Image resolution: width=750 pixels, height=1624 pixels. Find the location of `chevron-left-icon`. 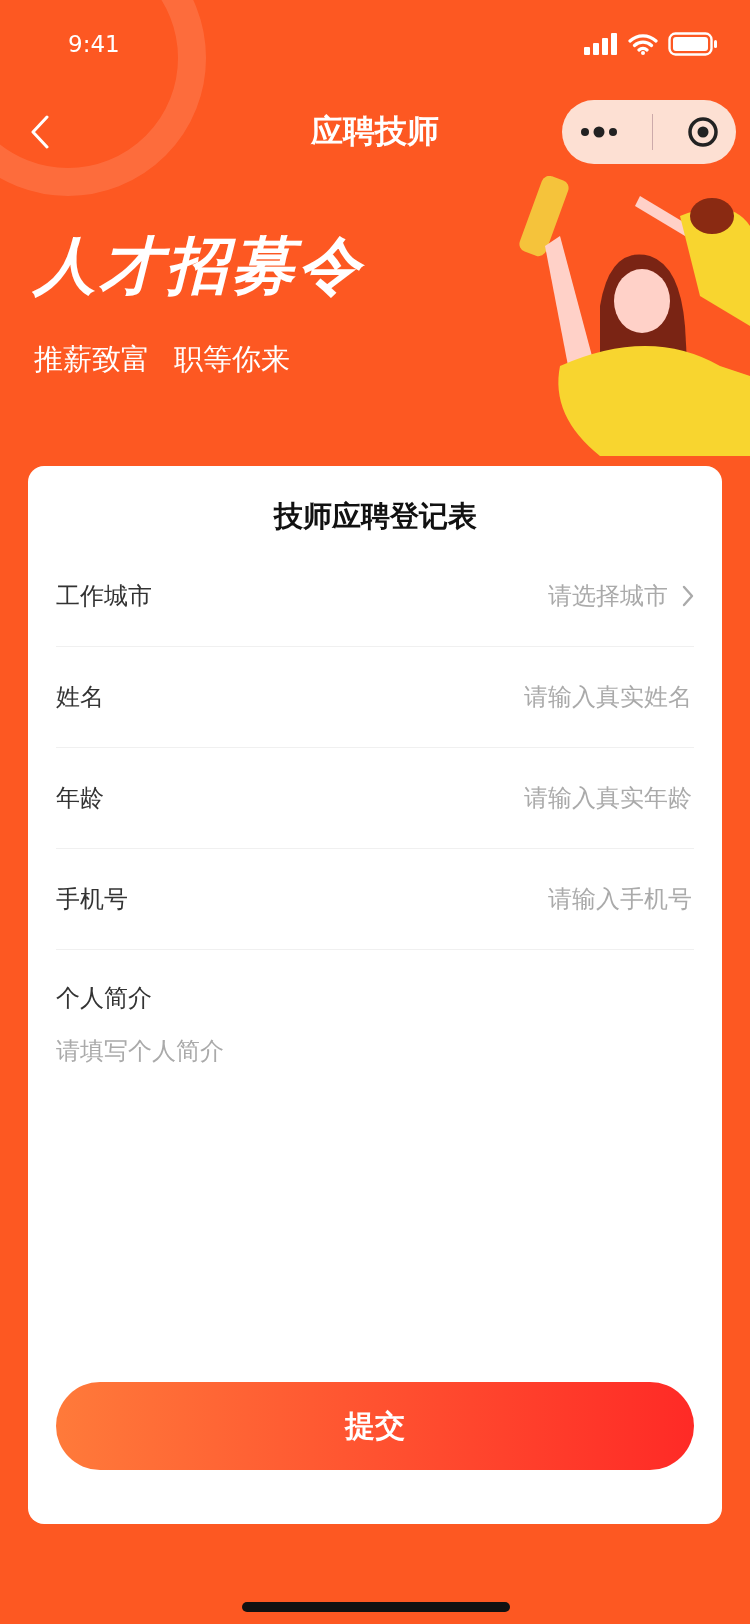

chevron-left-icon is located at coordinates (40, 132).